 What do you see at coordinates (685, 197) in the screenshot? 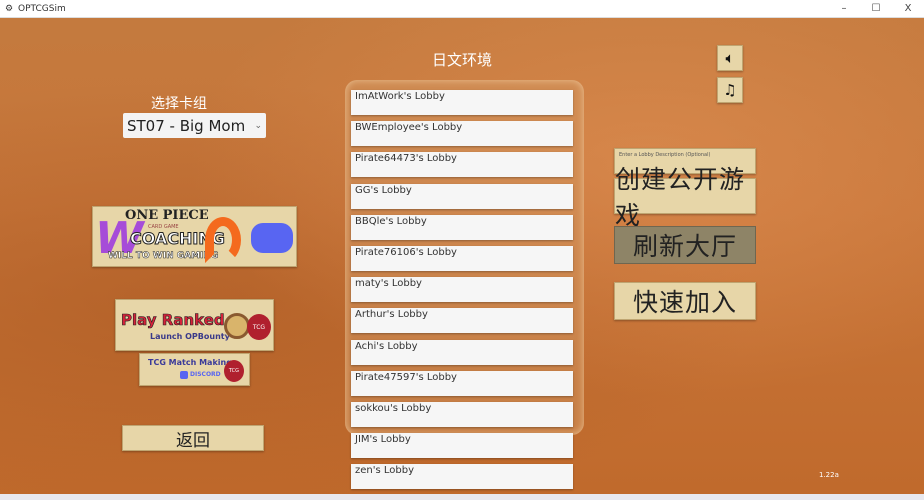
I see `create-public-game-button: 创建公开游戏` at bounding box center [685, 197].